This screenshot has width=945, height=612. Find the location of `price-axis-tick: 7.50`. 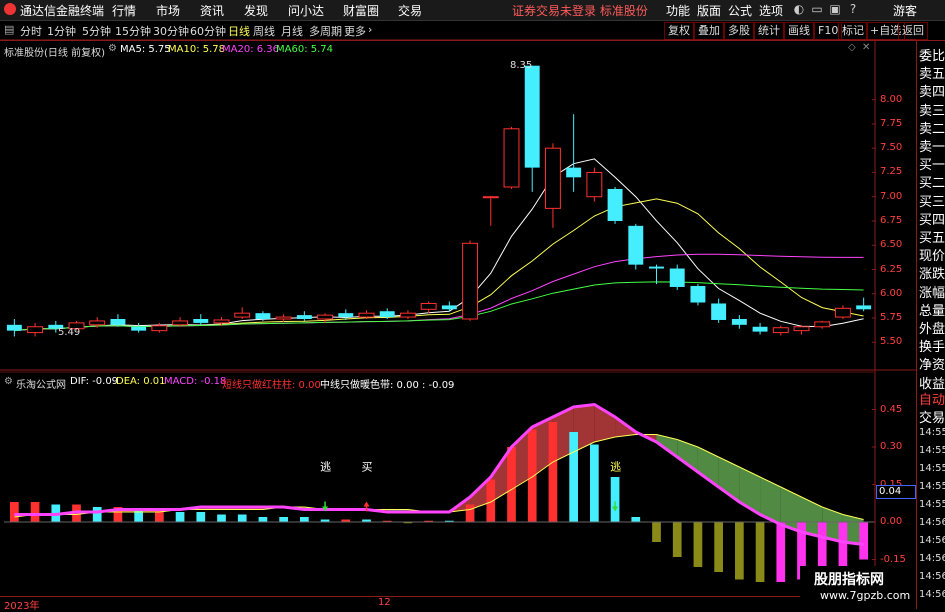

price-axis-tick: 7.50 is located at coordinates (891, 148).